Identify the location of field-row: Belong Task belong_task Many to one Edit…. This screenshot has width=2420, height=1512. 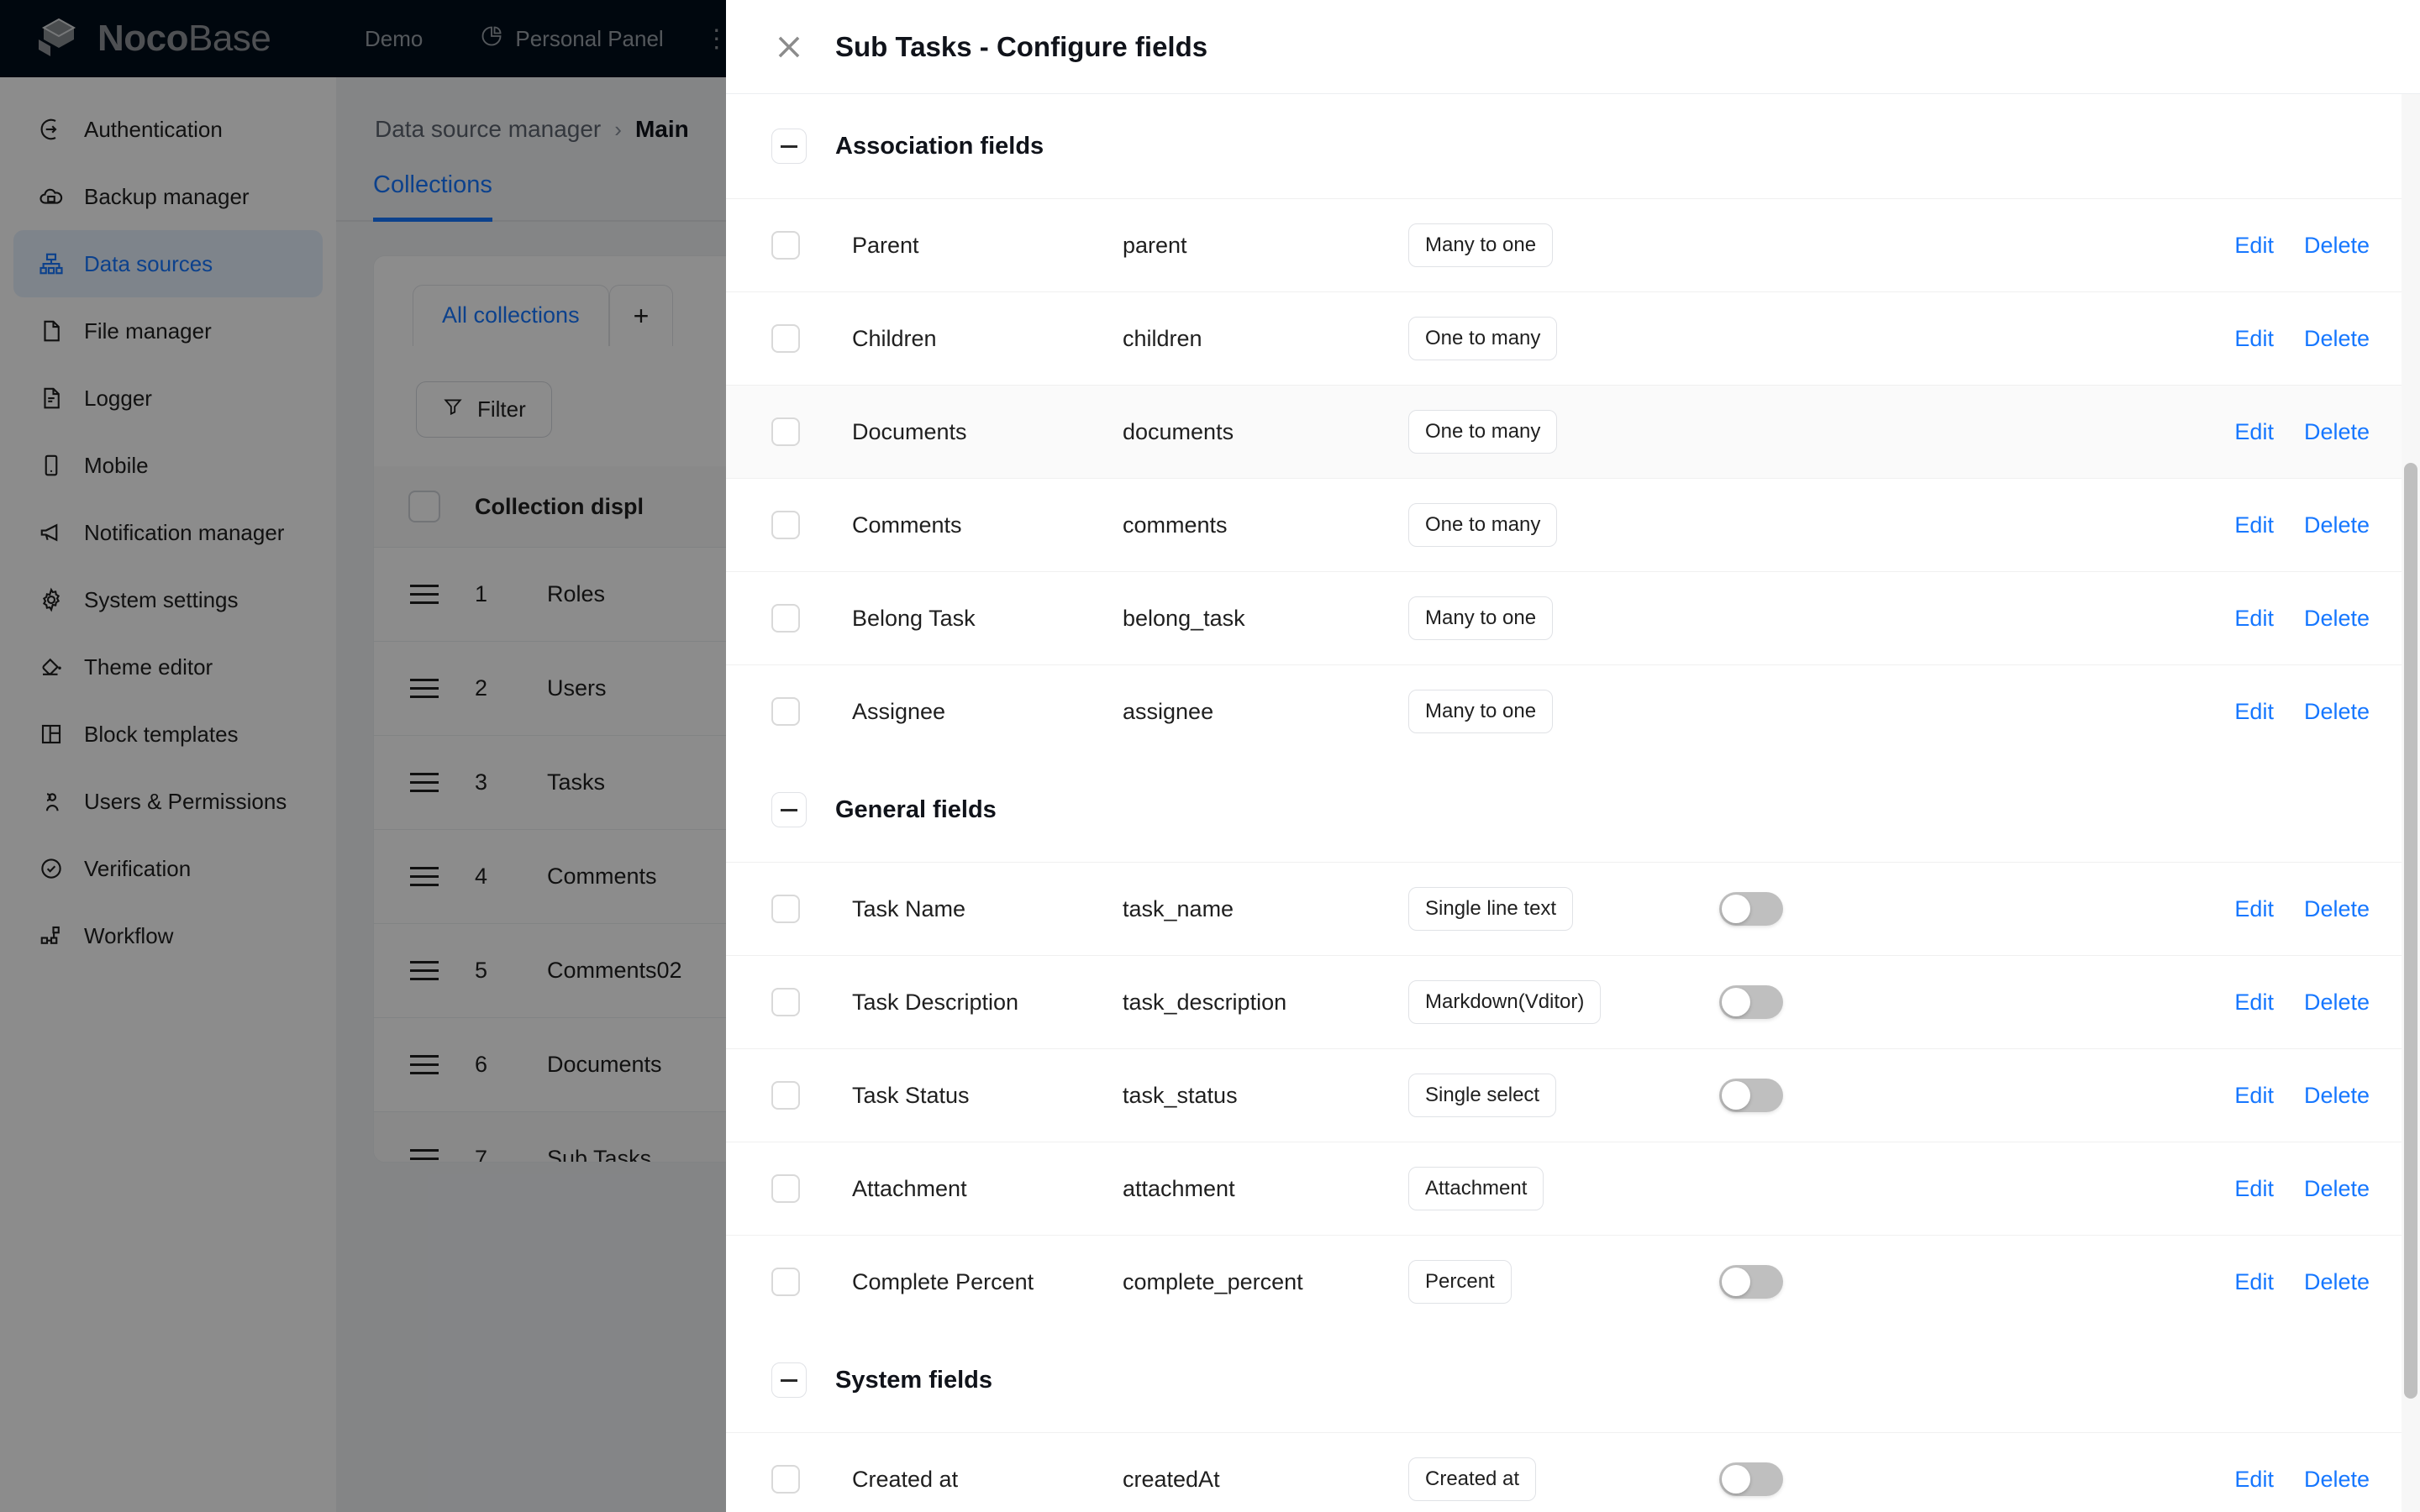
(1573, 617).